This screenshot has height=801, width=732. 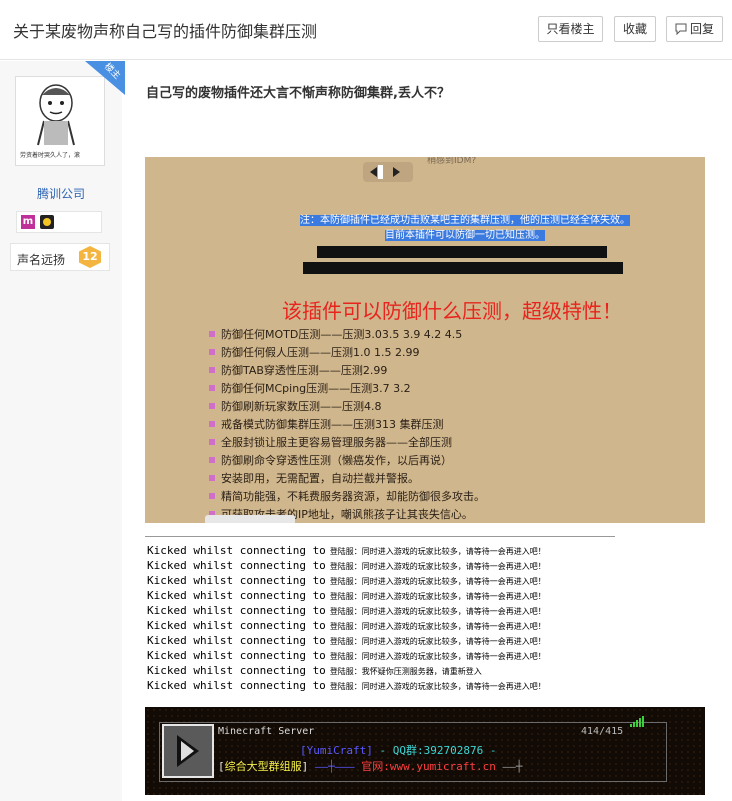 I want to click on owner-tag: 楼主, so click(x=105, y=78).